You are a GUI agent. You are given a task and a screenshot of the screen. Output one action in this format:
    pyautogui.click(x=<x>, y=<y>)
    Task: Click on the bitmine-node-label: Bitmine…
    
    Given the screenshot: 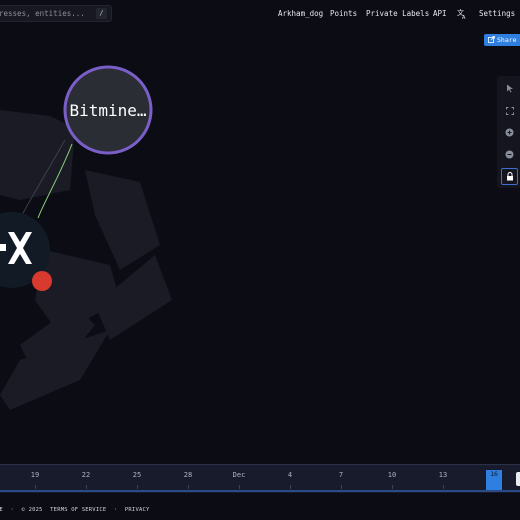 What is the action you would take?
    pyautogui.click(x=108, y=110)
    